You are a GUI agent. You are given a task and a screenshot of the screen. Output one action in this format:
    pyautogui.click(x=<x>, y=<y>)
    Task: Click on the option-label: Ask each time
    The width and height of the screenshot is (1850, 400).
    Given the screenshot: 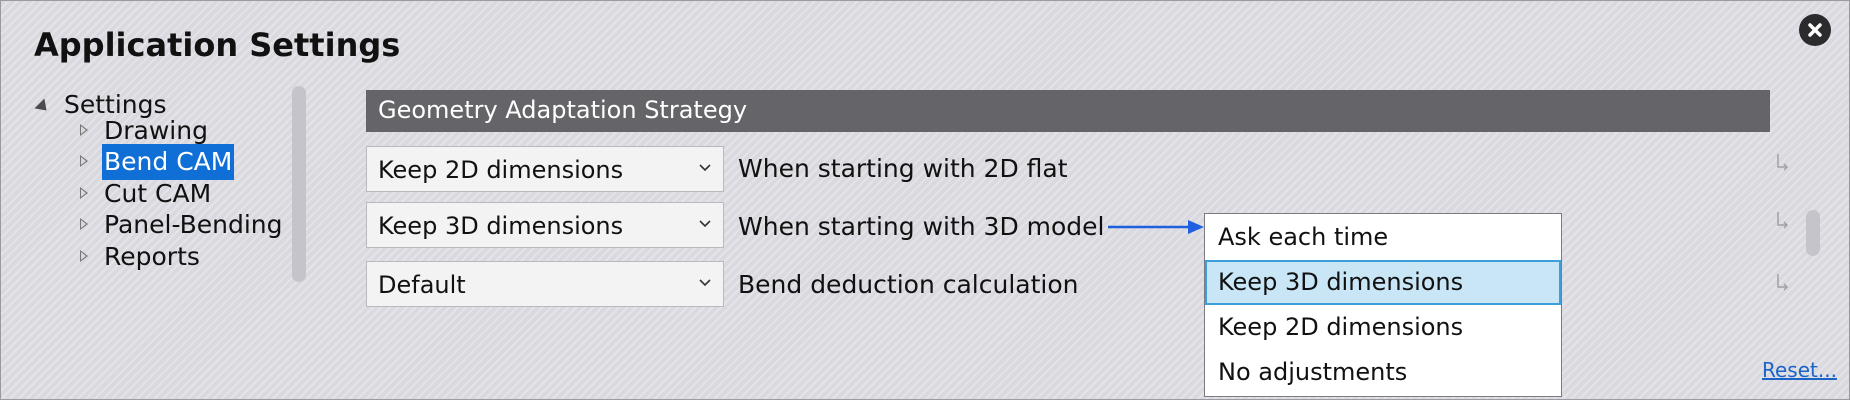 What is the action you would take?
    pyautogui.click(x=1303, y=237)
    